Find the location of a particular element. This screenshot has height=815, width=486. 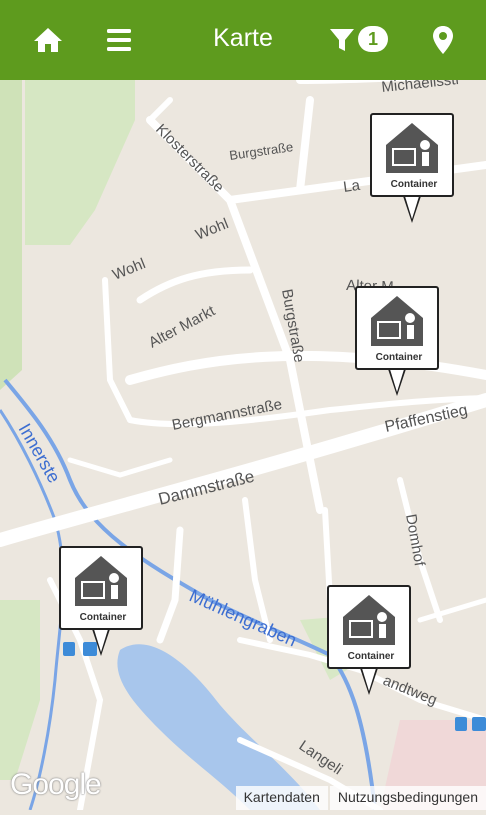

google-logo: Google is located at coordinates (56, 784).